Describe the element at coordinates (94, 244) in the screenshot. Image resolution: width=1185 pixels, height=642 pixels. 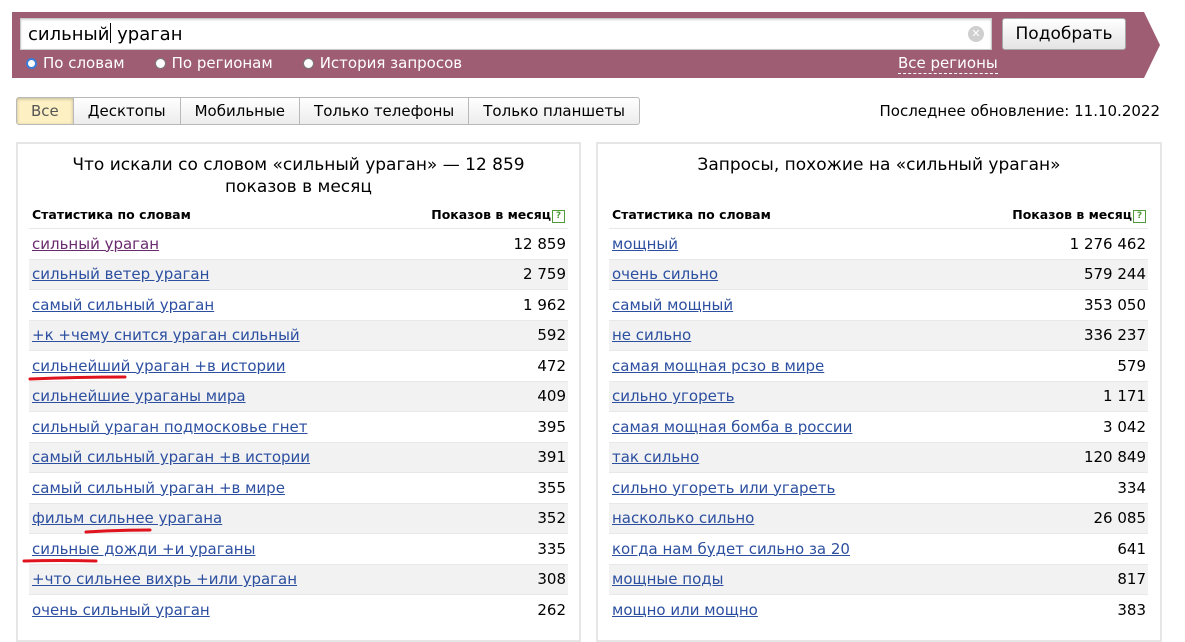
I see `phrase-link: сильный ураган` at that location.